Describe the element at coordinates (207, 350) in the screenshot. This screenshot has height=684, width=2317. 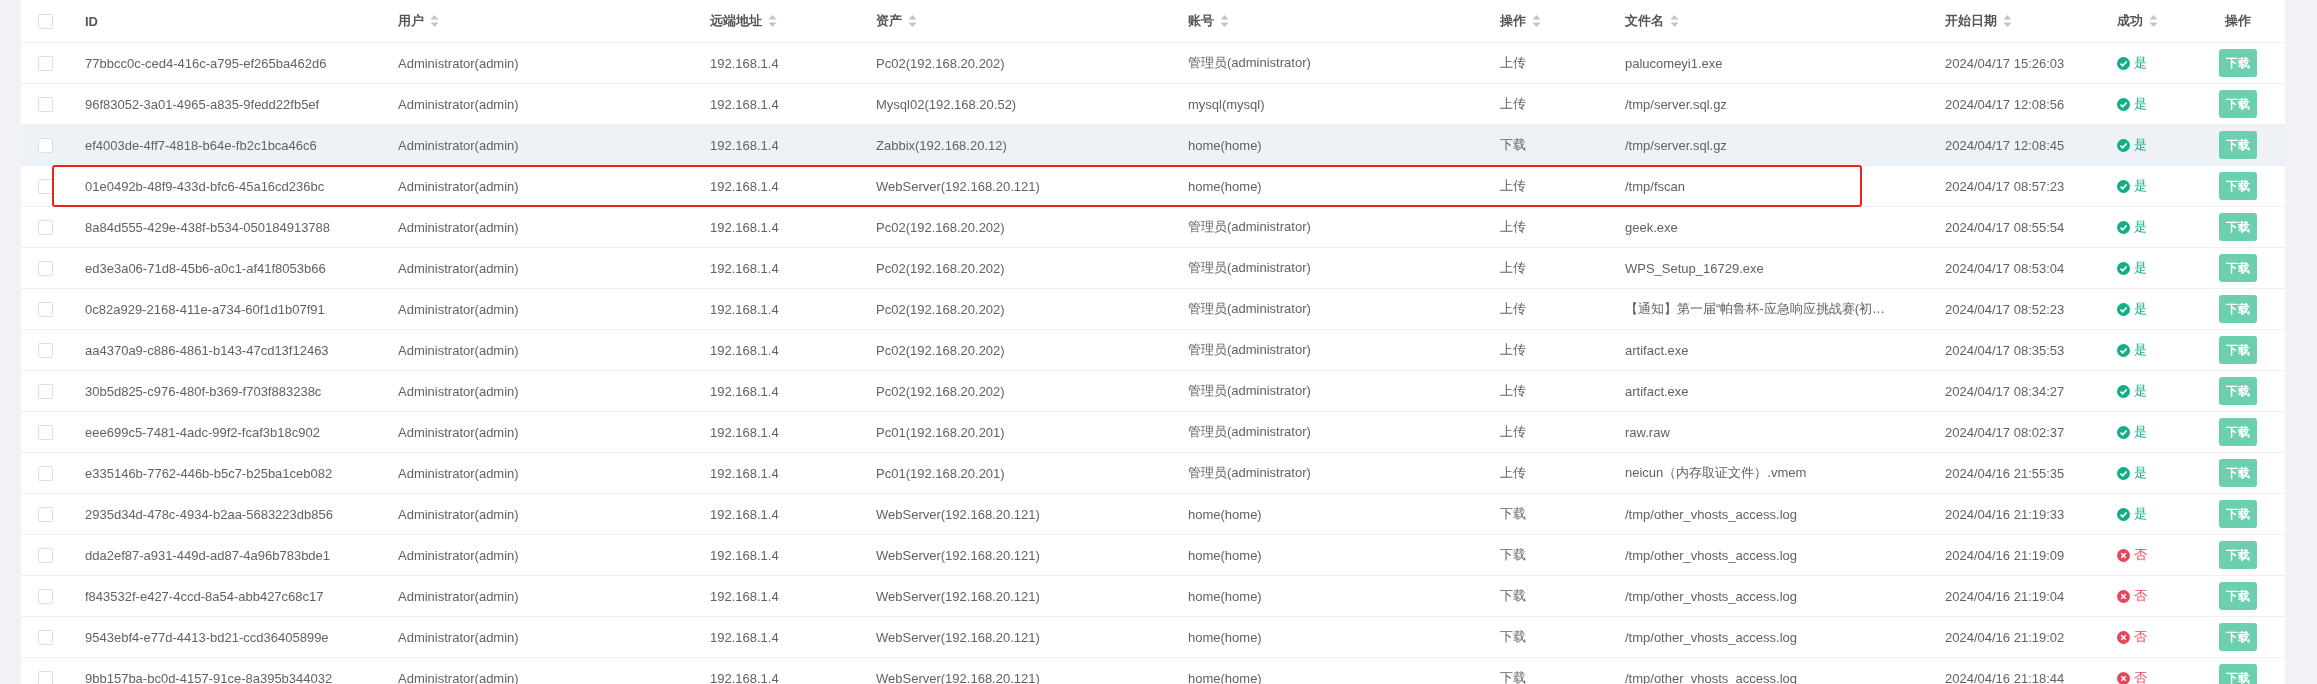
I see `id-cell: aa4370a9-c886-4861-b143-47cd13f12463` at that location.